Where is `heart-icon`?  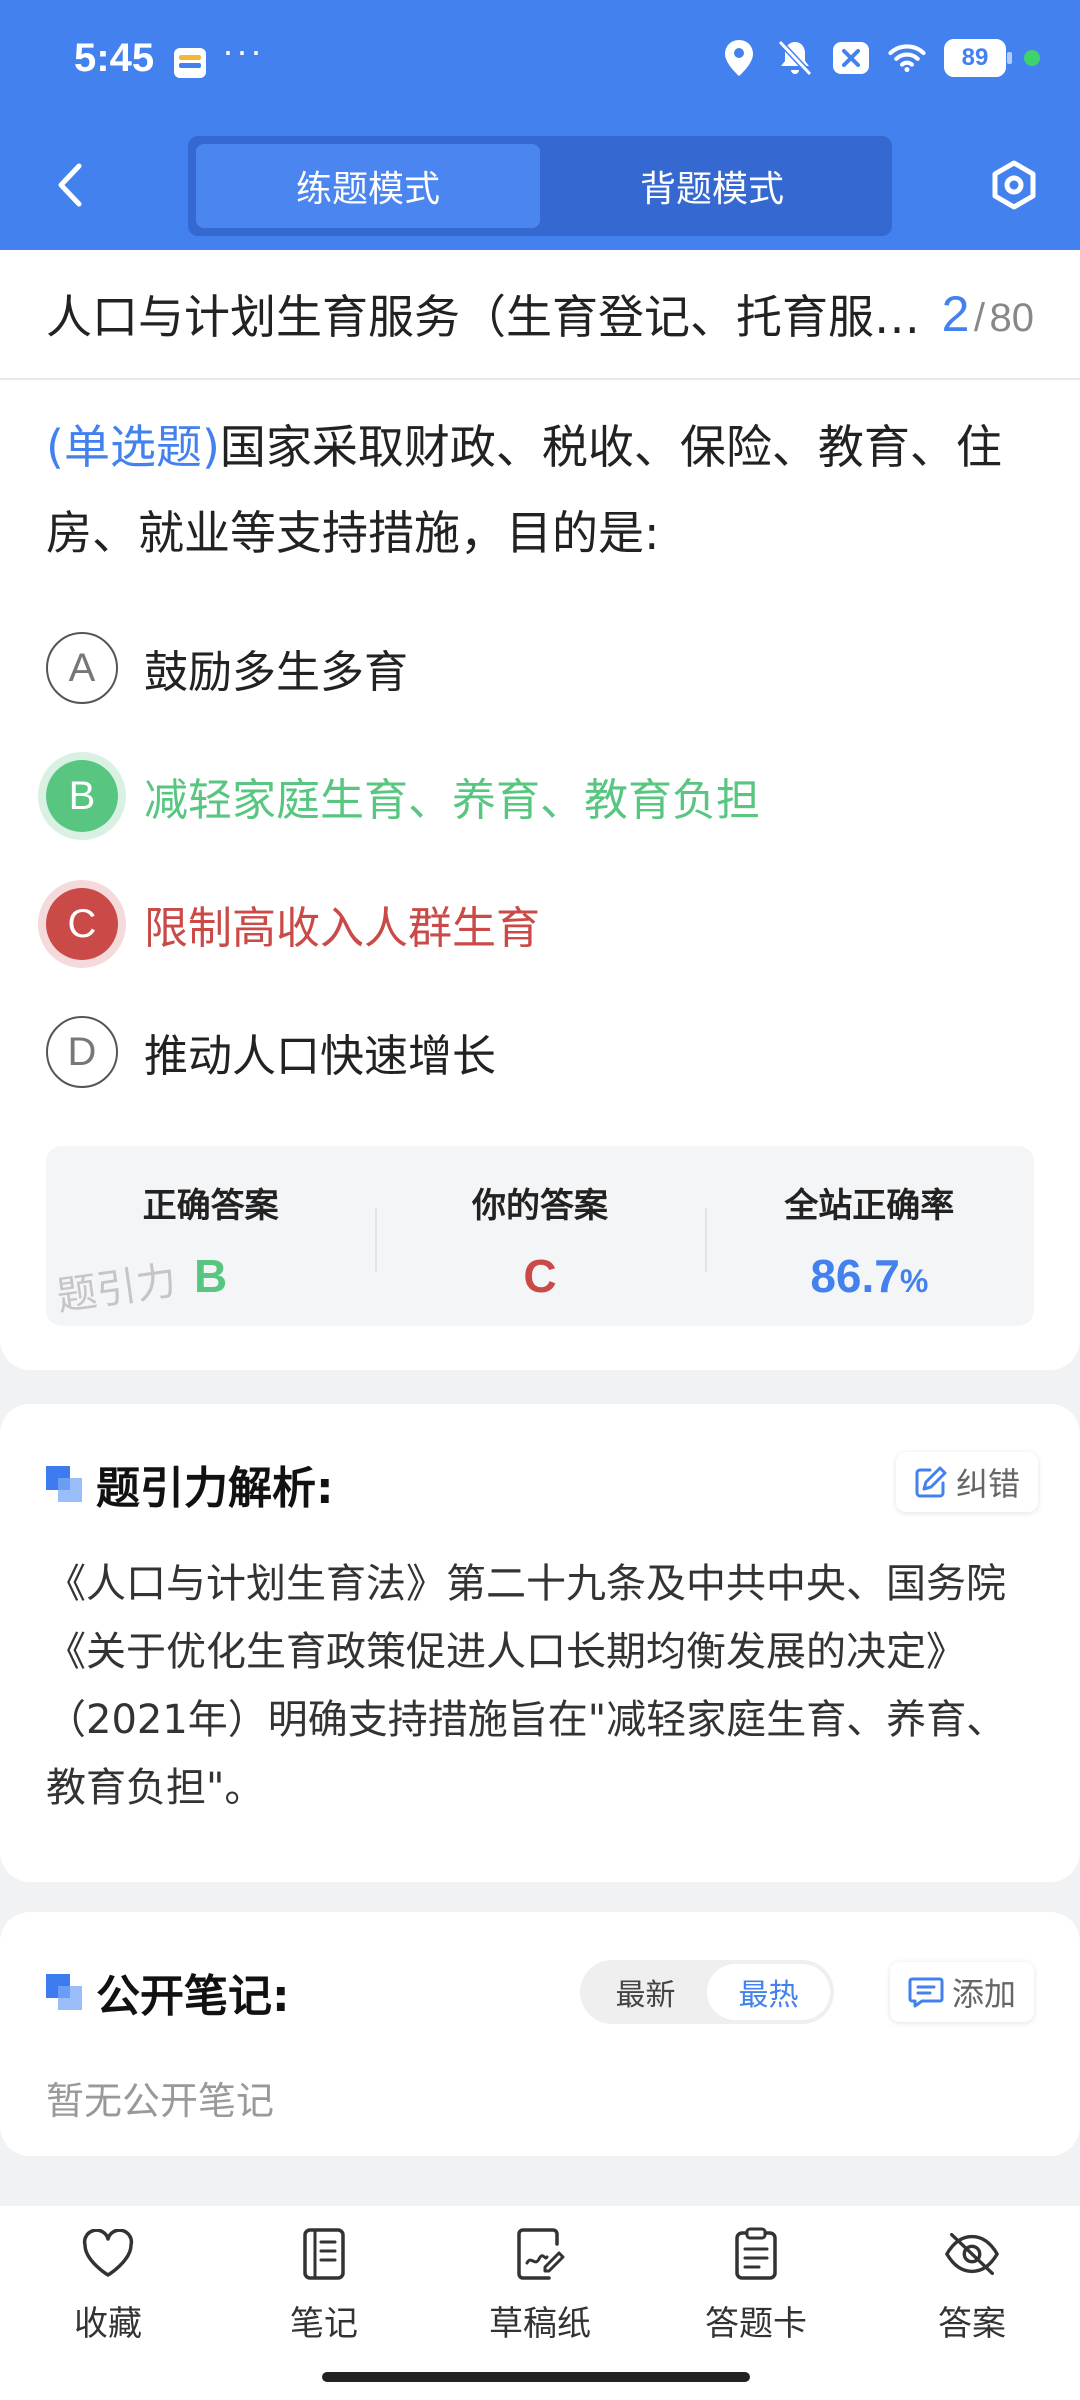
heart-icon is located at coordinates (108, 2254).